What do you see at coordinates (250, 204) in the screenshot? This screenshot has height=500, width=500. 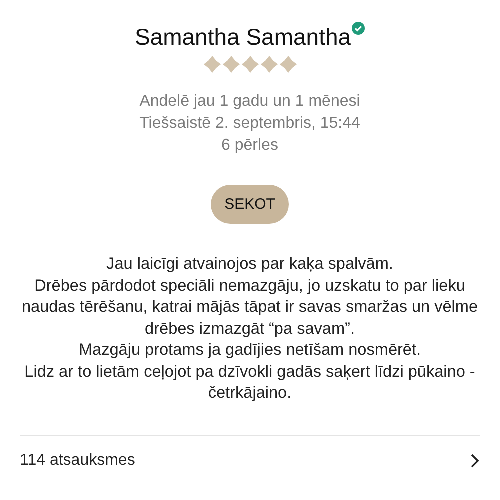 I see `follow-button: SEKOT` at bounding box center [250, 204].